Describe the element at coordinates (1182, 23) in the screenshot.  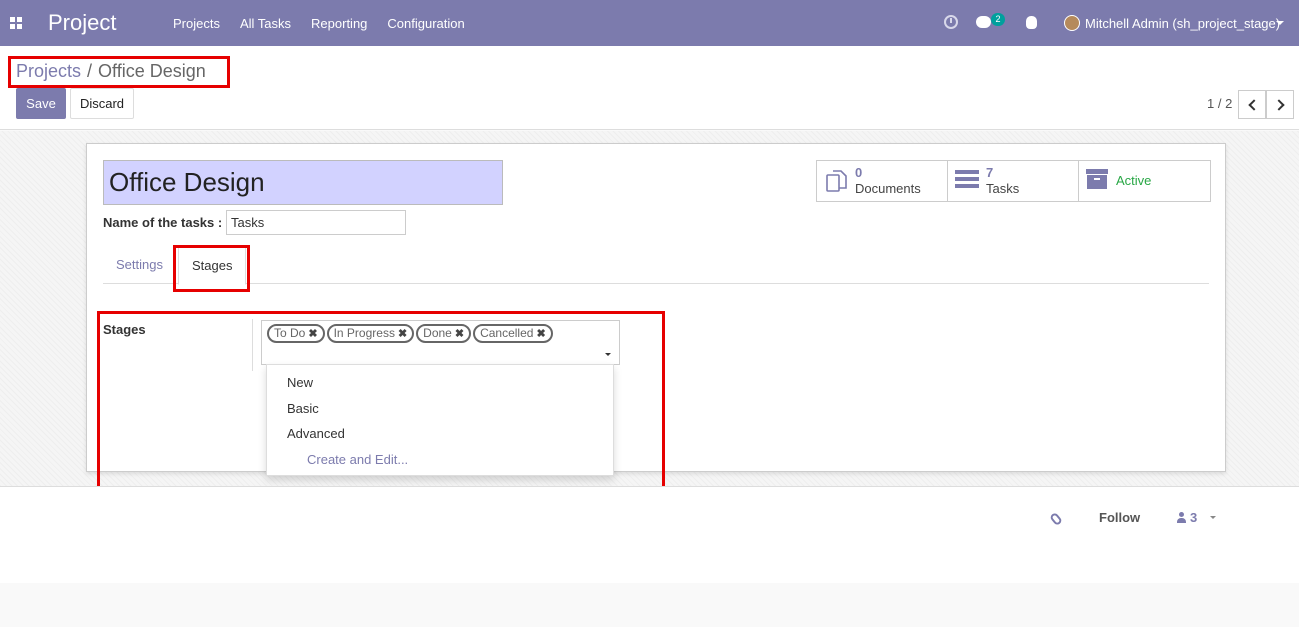
I see `user-menu: Mitchell Admin (sh_project_stage)` at that location.